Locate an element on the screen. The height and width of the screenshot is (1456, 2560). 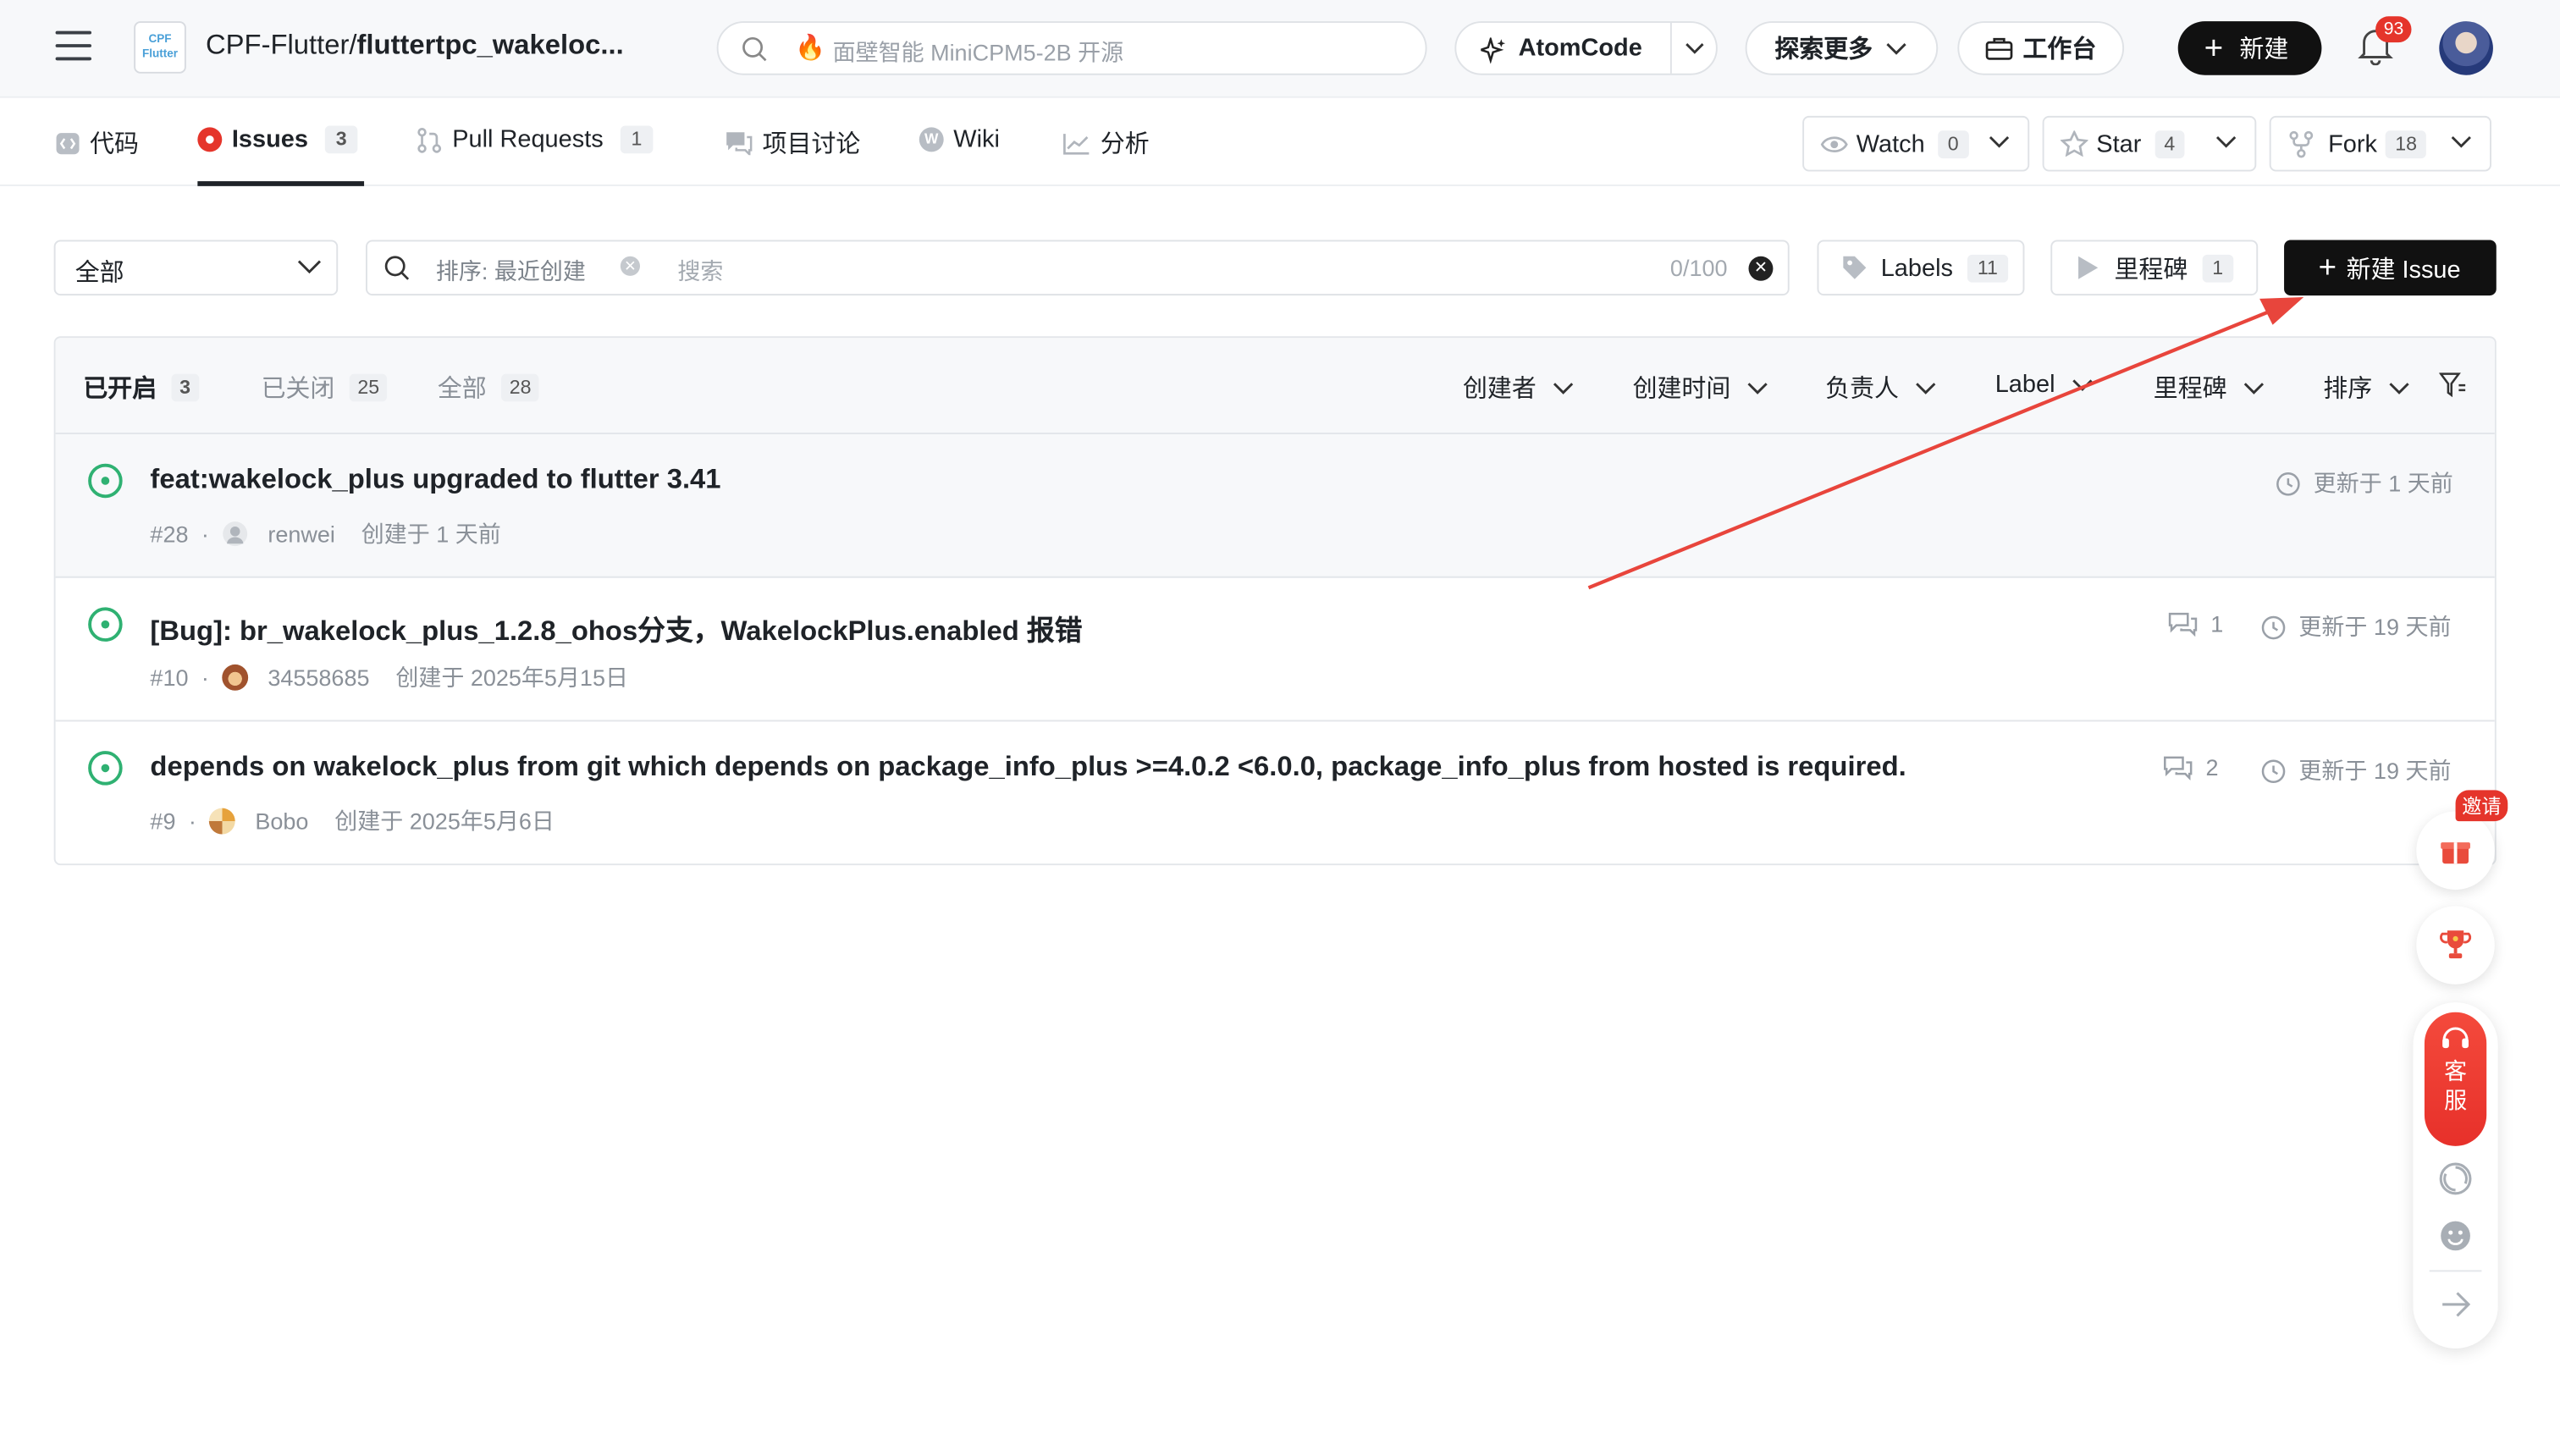
tab-pull-requests: Pull Requests 1 is located at coordinates (535, 140).